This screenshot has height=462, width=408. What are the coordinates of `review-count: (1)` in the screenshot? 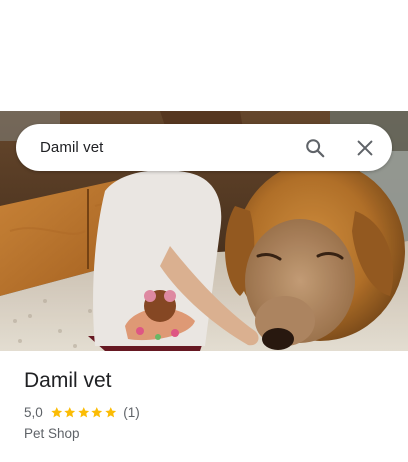 It's located at (131, 412).